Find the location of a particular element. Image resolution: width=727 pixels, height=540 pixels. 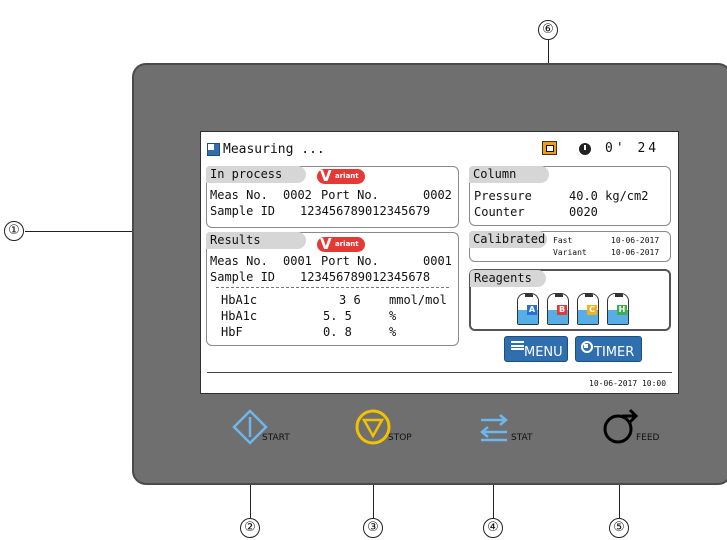

reagent-bottle-c: C is located at coordinates (588, 309).